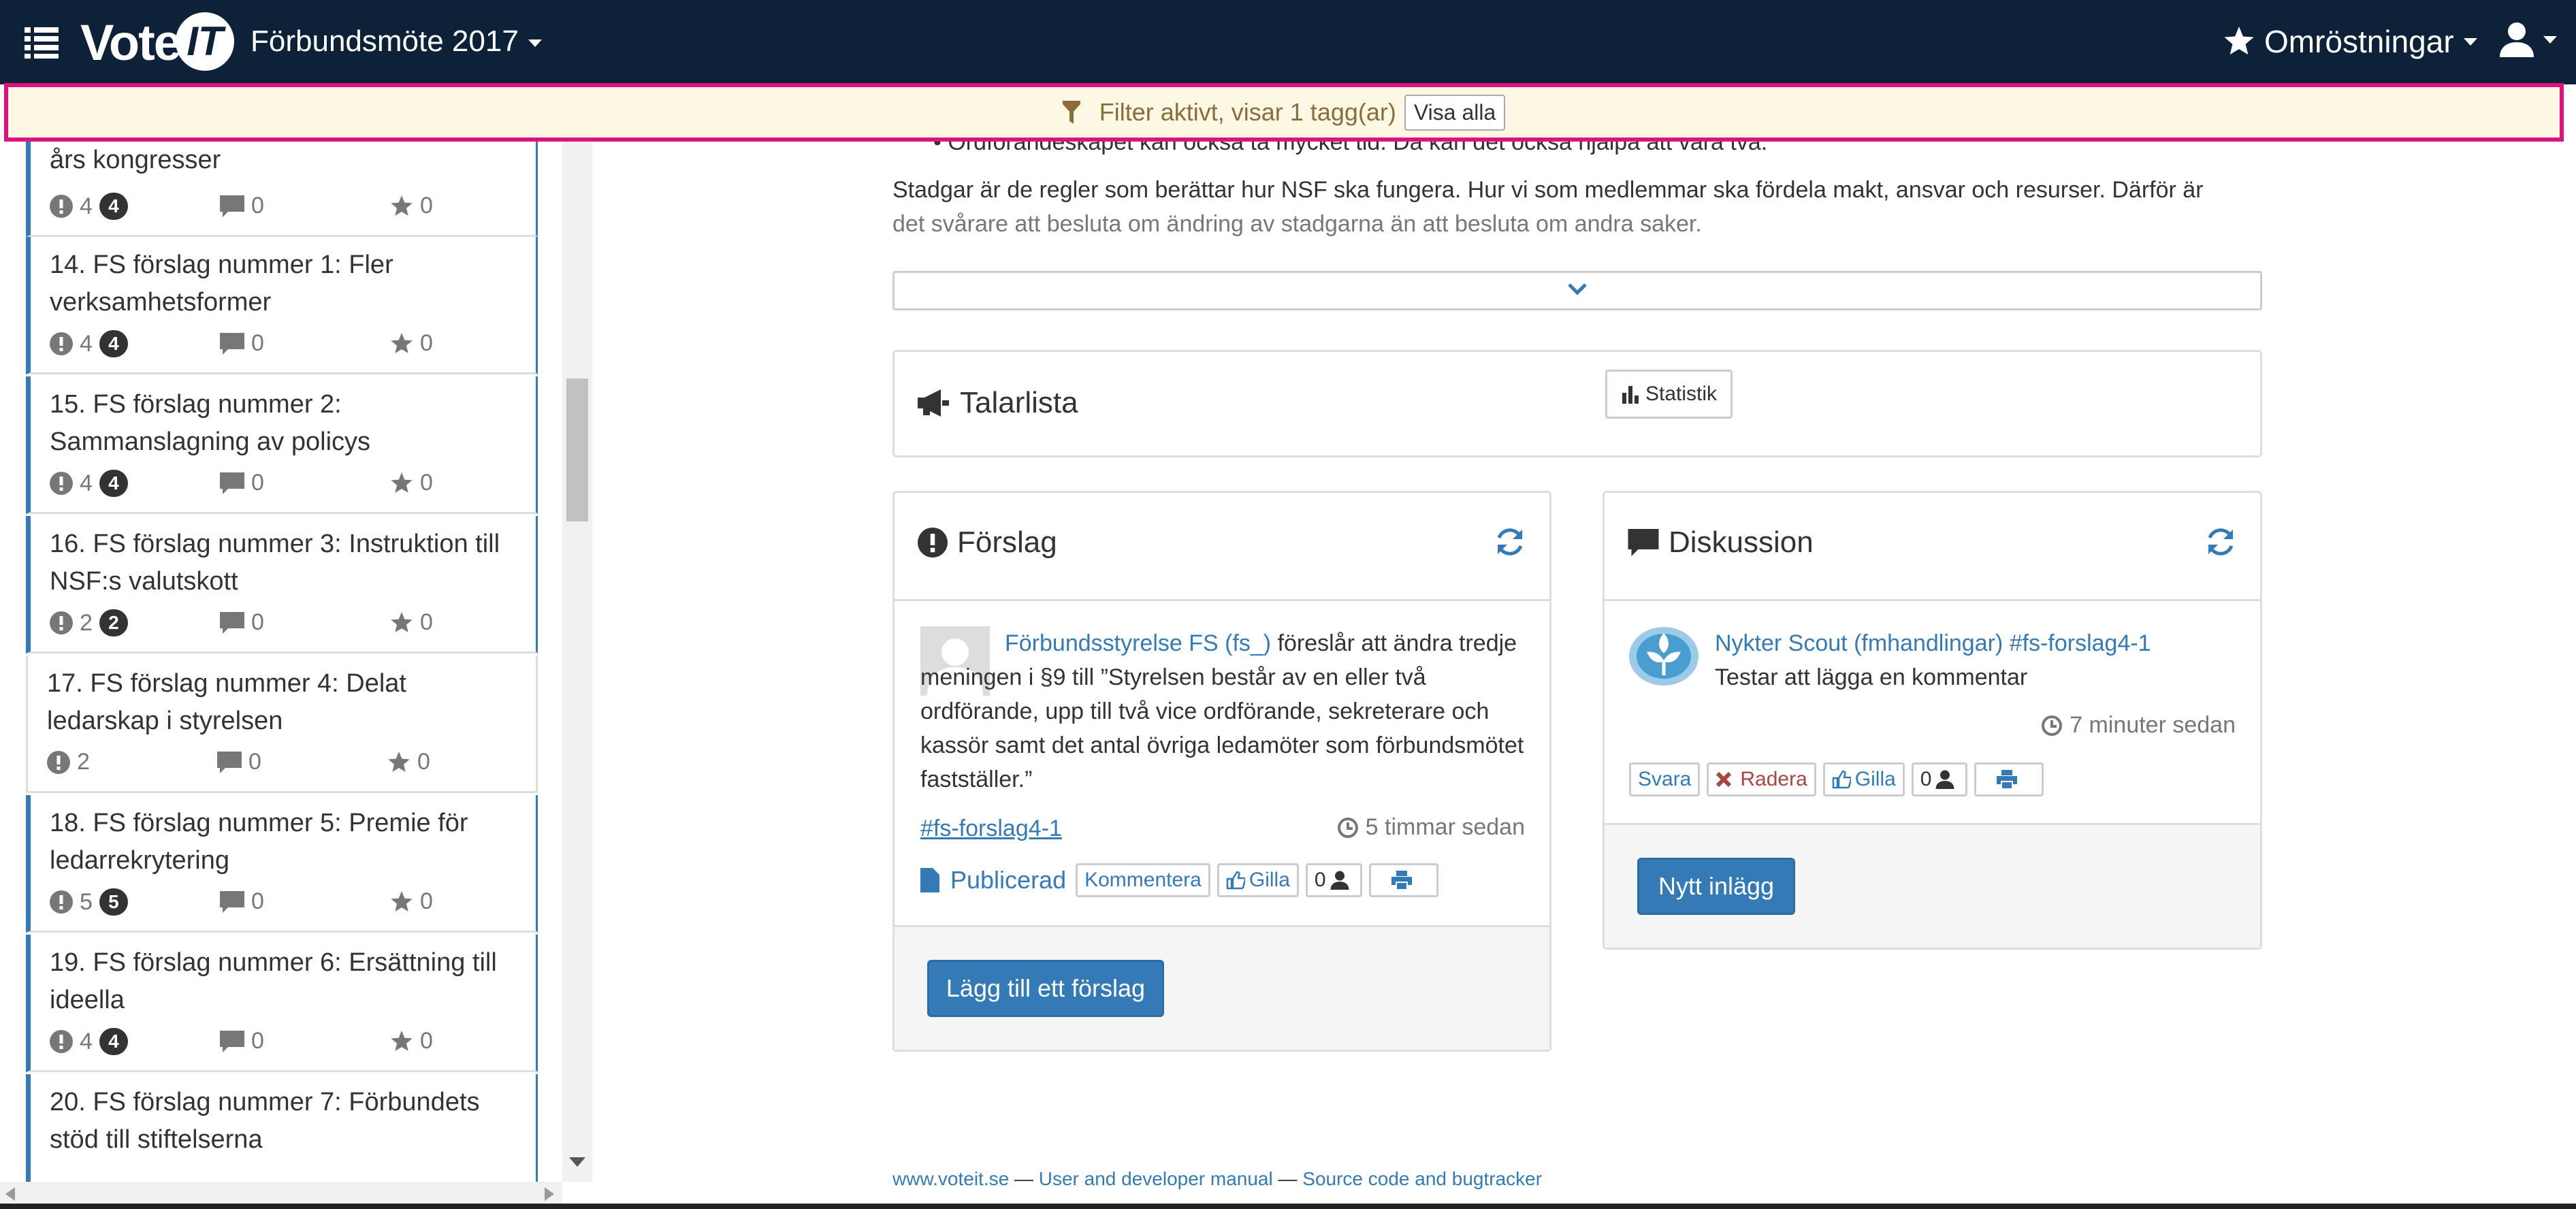 The height and width of the screenshot is (1209, 2576). What do you see at coordinates (998, 403) in the screenshot?
I see `speakers-title: Talarlista` at bounding box center [998, 403].